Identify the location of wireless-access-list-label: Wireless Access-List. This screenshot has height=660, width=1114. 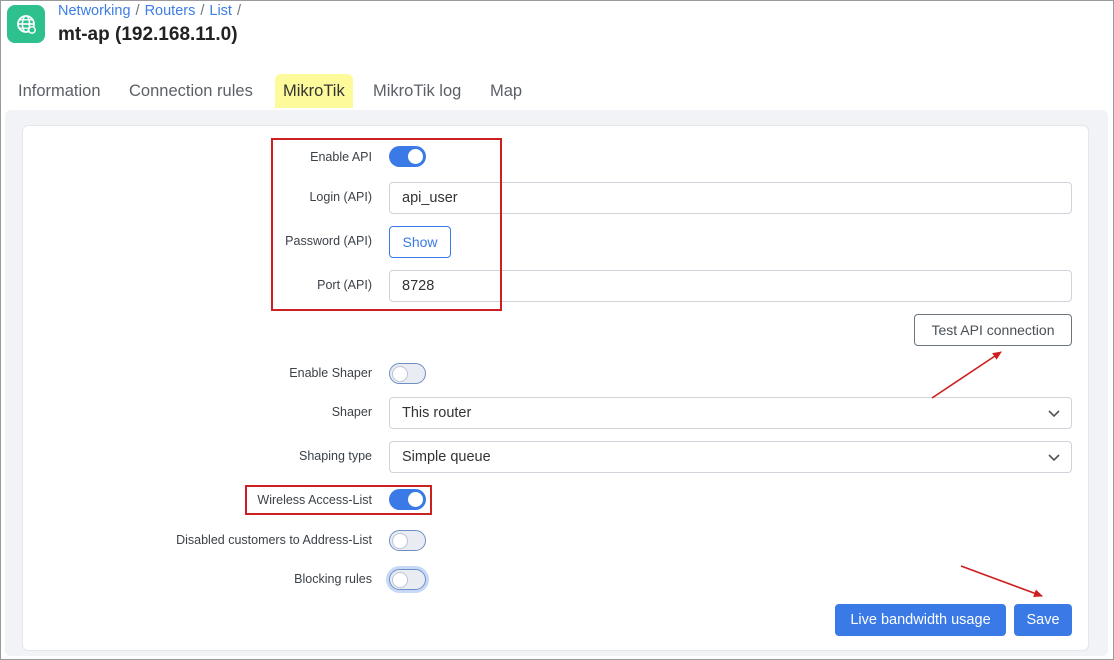
(314, 500).